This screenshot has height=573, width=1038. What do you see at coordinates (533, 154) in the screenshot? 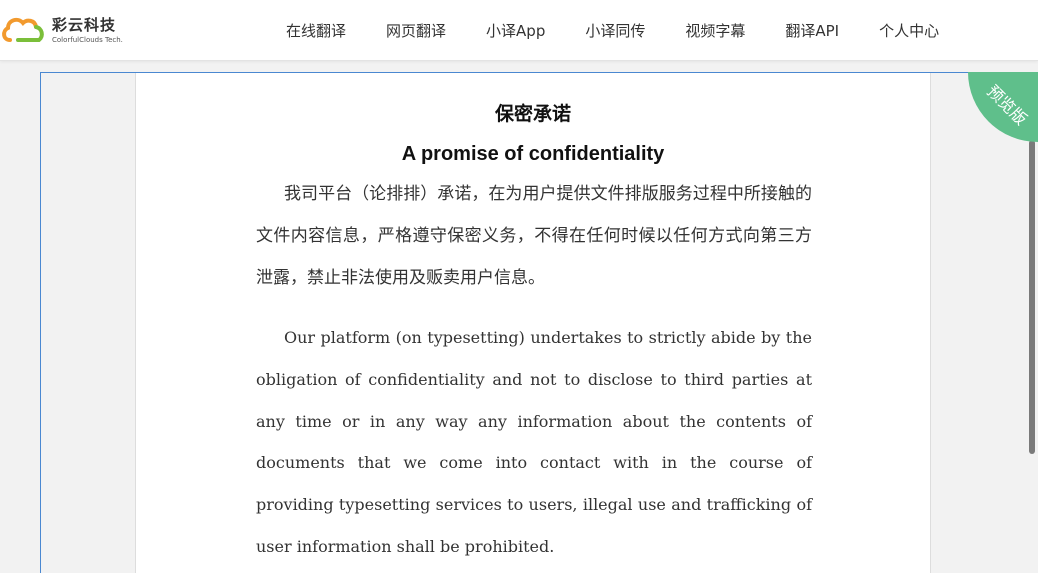
I see `document-title-en: A promise of confidentiality` at bounding box center [533, 154].